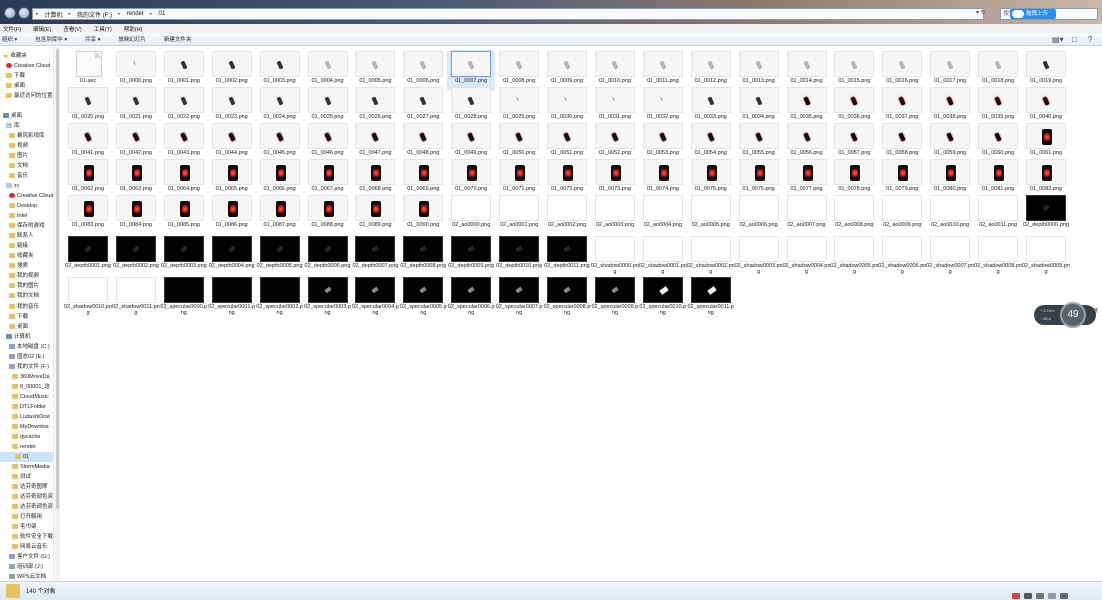 The height and width of the screenshot is (600, 1102). Describe the element at coordinates (711, 256) in the screenshot. I see `file-item: 02_shadow0002.png` at that location.